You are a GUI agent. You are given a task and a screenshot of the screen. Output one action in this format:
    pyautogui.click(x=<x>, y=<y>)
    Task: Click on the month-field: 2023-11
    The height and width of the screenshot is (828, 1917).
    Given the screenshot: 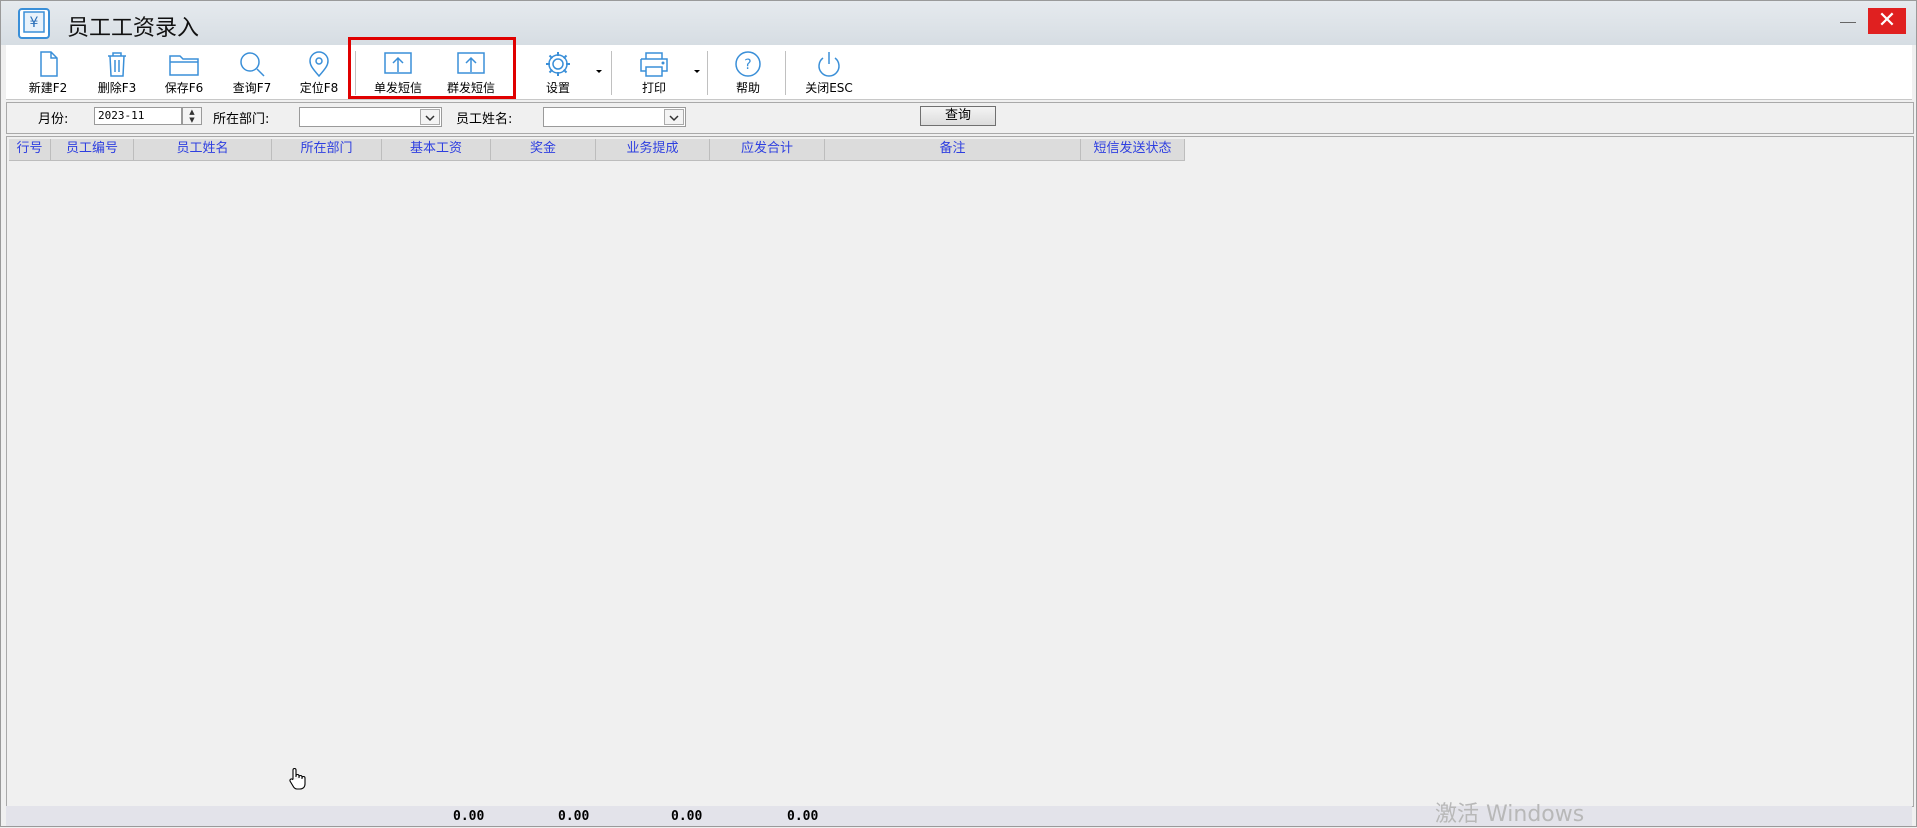 What is the action you would take?
    pyautogui.click(x=138, y=116)
    